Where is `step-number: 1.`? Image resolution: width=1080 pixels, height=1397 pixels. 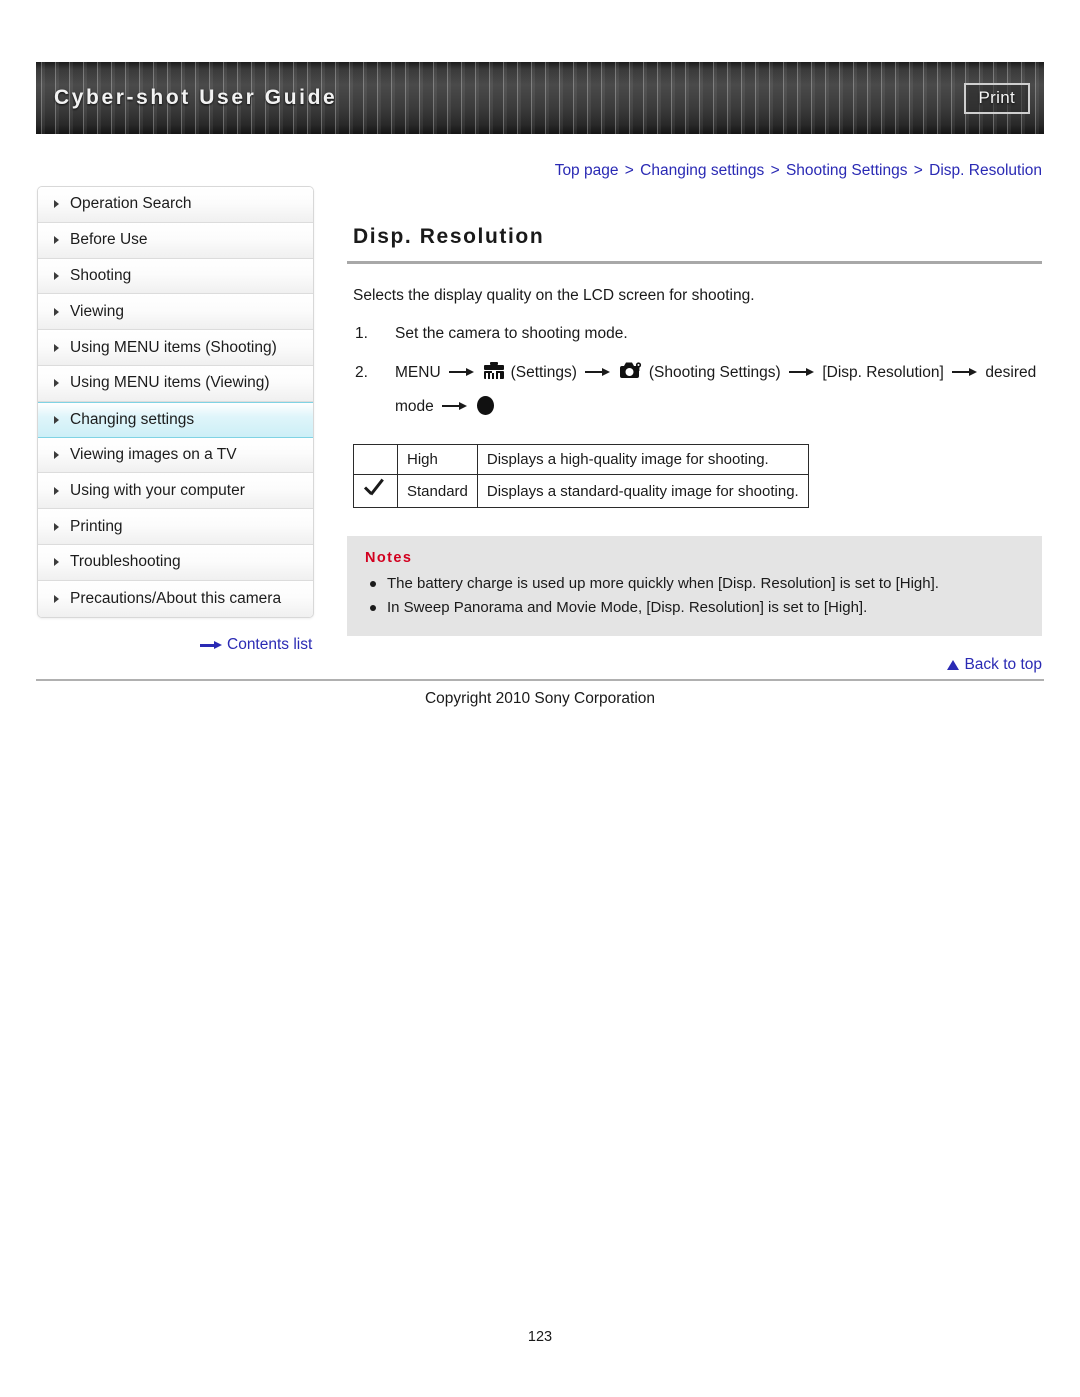
step-number: 1. is located at coordinates (361, 333).